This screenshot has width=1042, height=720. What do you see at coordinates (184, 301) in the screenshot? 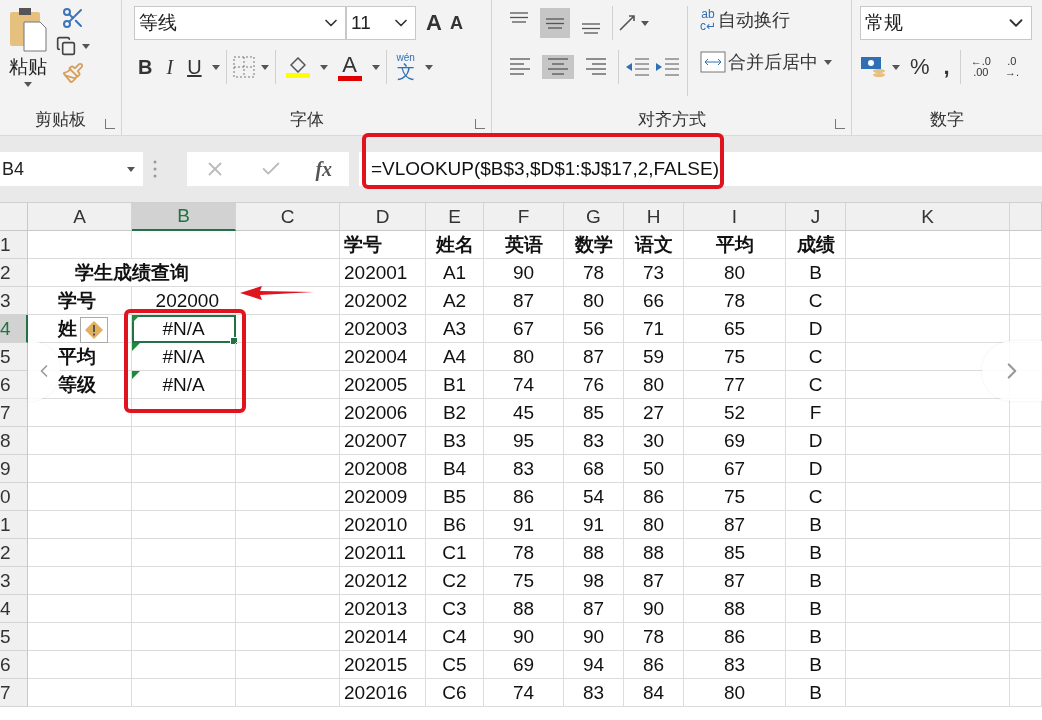
I see `table-cell: 202000` at bounding box center [184, 301].